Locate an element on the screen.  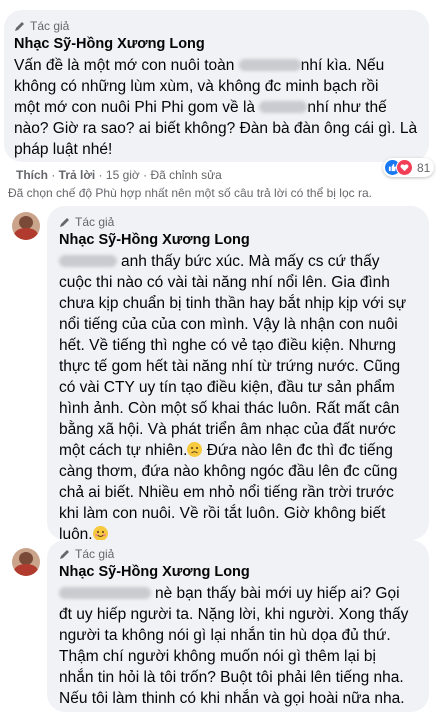
reaction-summary: 81 is located at coordinates (409, 167).